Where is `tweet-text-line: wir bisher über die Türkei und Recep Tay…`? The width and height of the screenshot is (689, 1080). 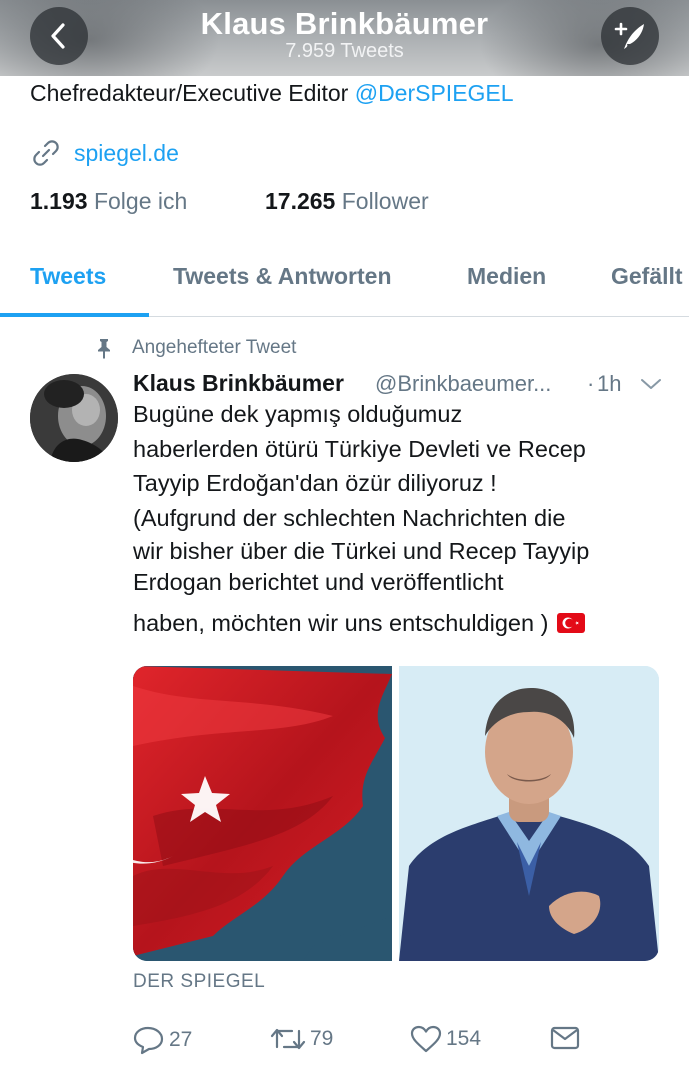
tweet-text-line: wir bisher über die Türkei und Recep Tay… is located at coordinates (361, 551).